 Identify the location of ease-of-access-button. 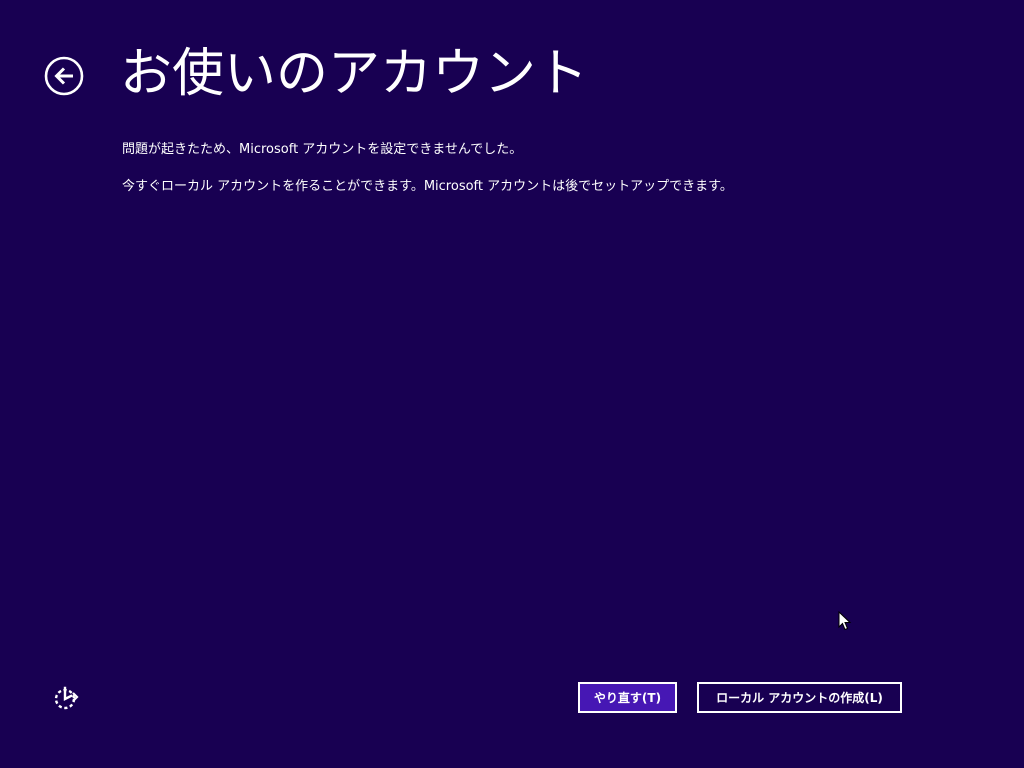
(66, 698).